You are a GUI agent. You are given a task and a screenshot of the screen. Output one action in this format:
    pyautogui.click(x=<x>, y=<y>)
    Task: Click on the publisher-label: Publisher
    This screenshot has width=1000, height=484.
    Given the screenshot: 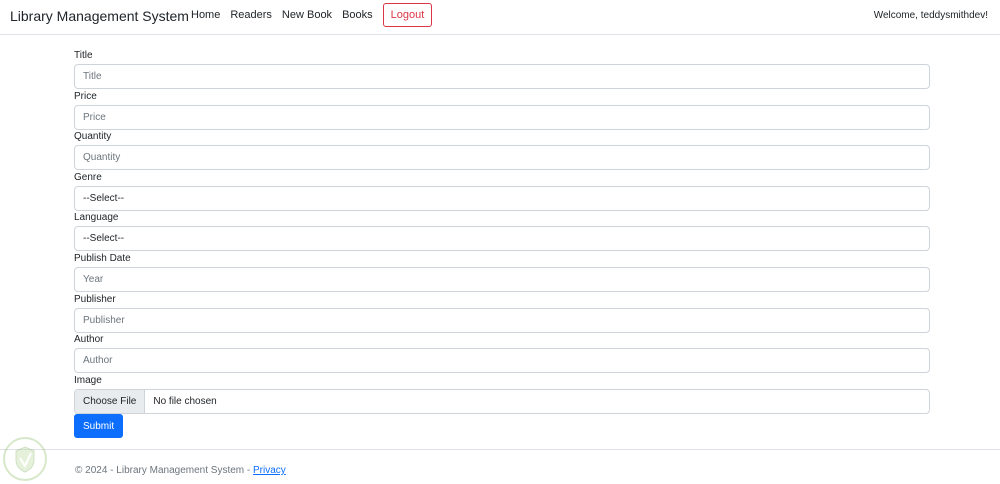 What is the action you would take?
    pyautogui.click(x=95, y=299)
    